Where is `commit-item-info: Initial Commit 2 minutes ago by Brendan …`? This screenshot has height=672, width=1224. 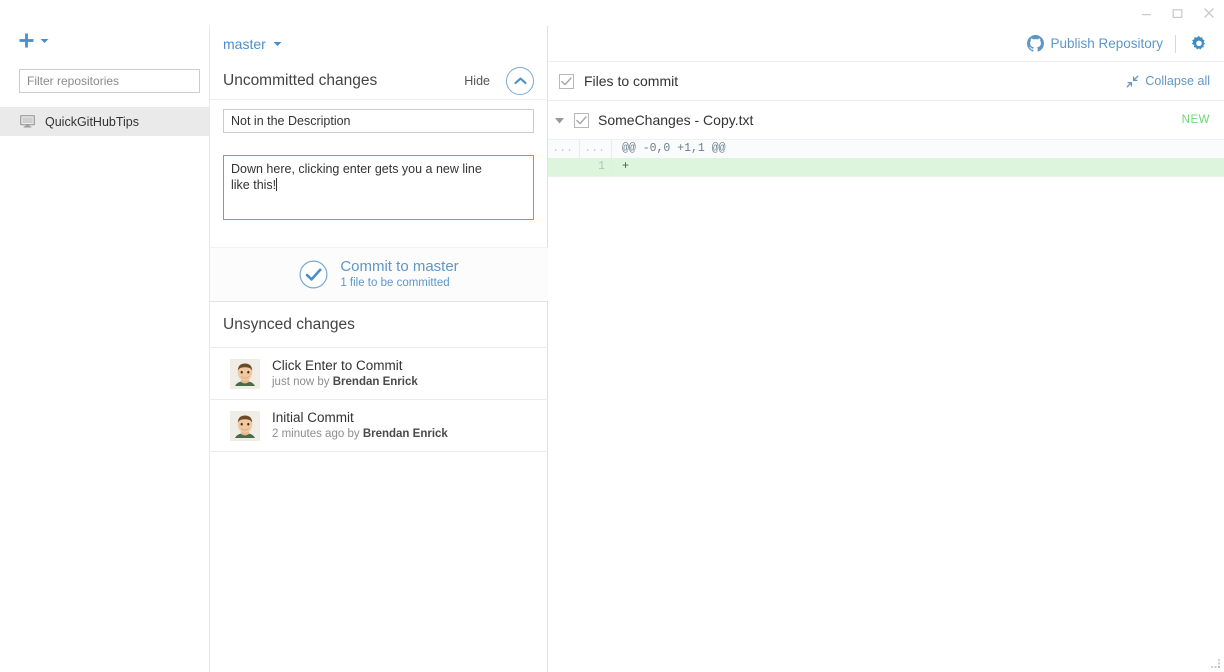 commit-item-info: Initial Commit 2 minutes ago by Brendan … is located at coordinates (360, 425).